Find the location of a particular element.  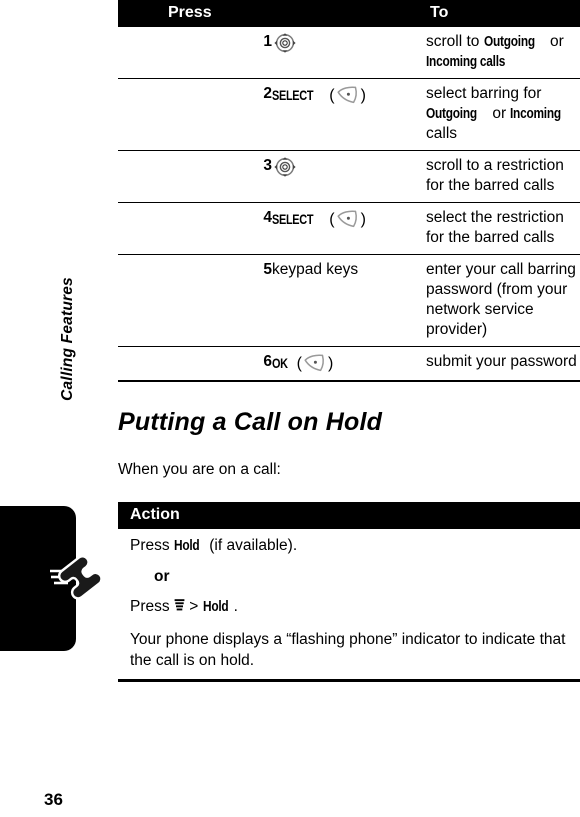

table-row: 6 OK ( ) submit your password is located at coordinates (349, 364).